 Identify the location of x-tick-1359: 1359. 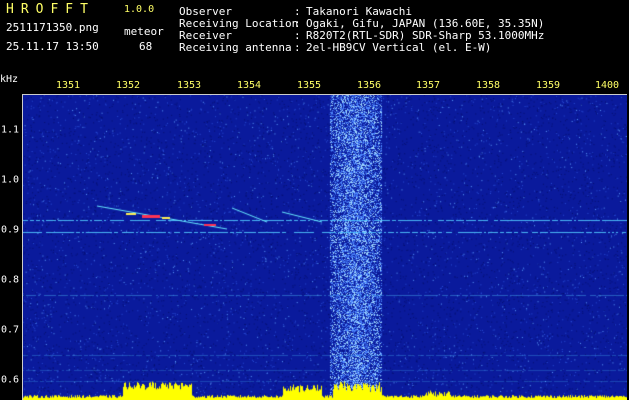
(548, 85).